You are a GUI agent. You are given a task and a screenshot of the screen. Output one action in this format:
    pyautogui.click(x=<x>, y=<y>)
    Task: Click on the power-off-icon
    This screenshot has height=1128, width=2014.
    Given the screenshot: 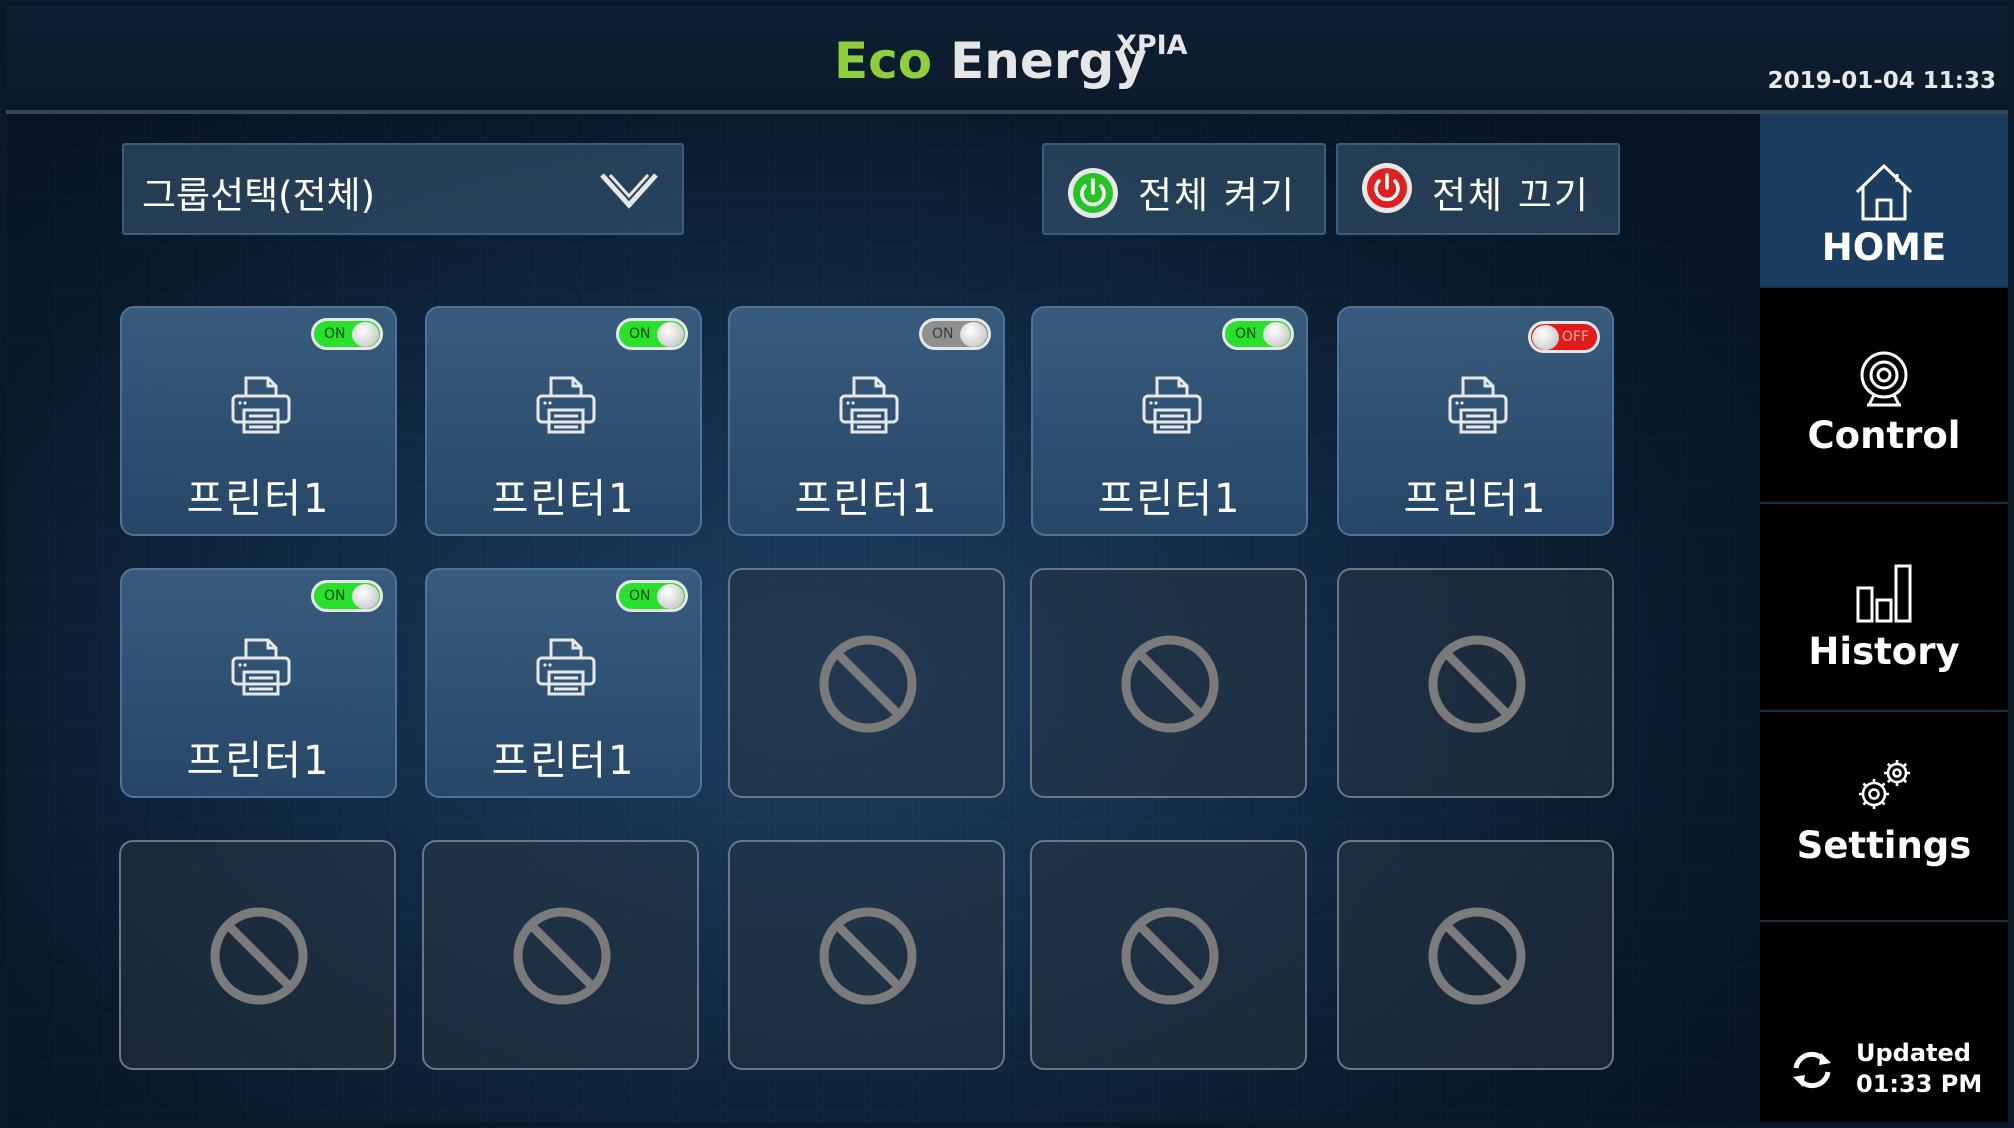 What is the action you would take?
    pyautogui.click(x=1387, y=188)
    